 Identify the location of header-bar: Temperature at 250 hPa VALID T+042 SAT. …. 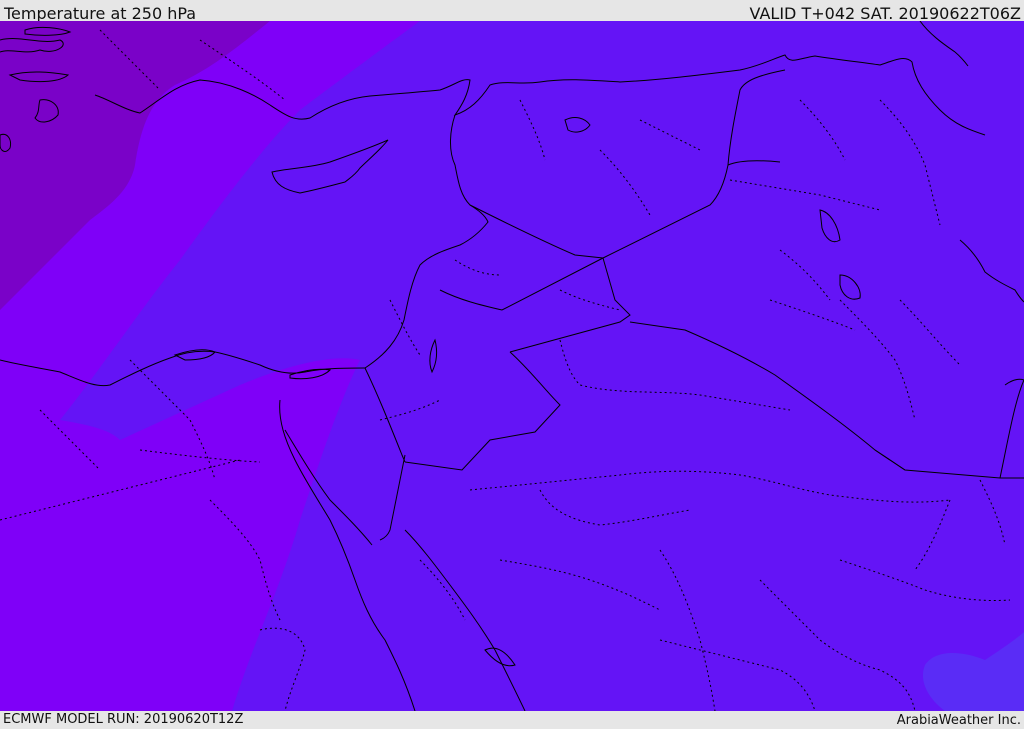
(512, 11).